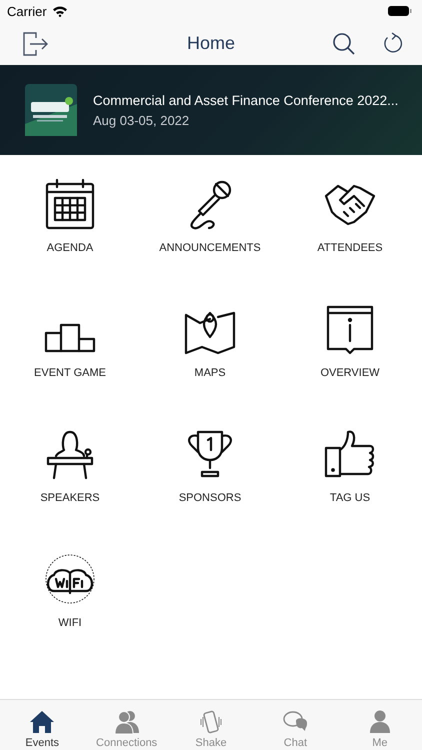  What do you see at coordinates (210, 216) in the screenshot?
I see `menu-tile: ANNOUNCEMENTS` at bounding box center [210, 216].